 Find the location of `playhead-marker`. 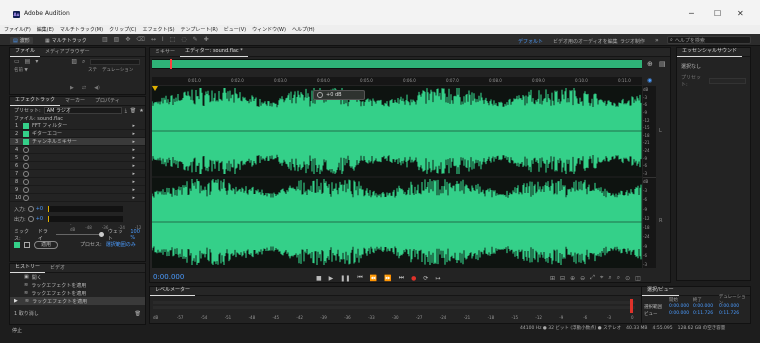

playhead-marker is located at coordinates (155, 88).